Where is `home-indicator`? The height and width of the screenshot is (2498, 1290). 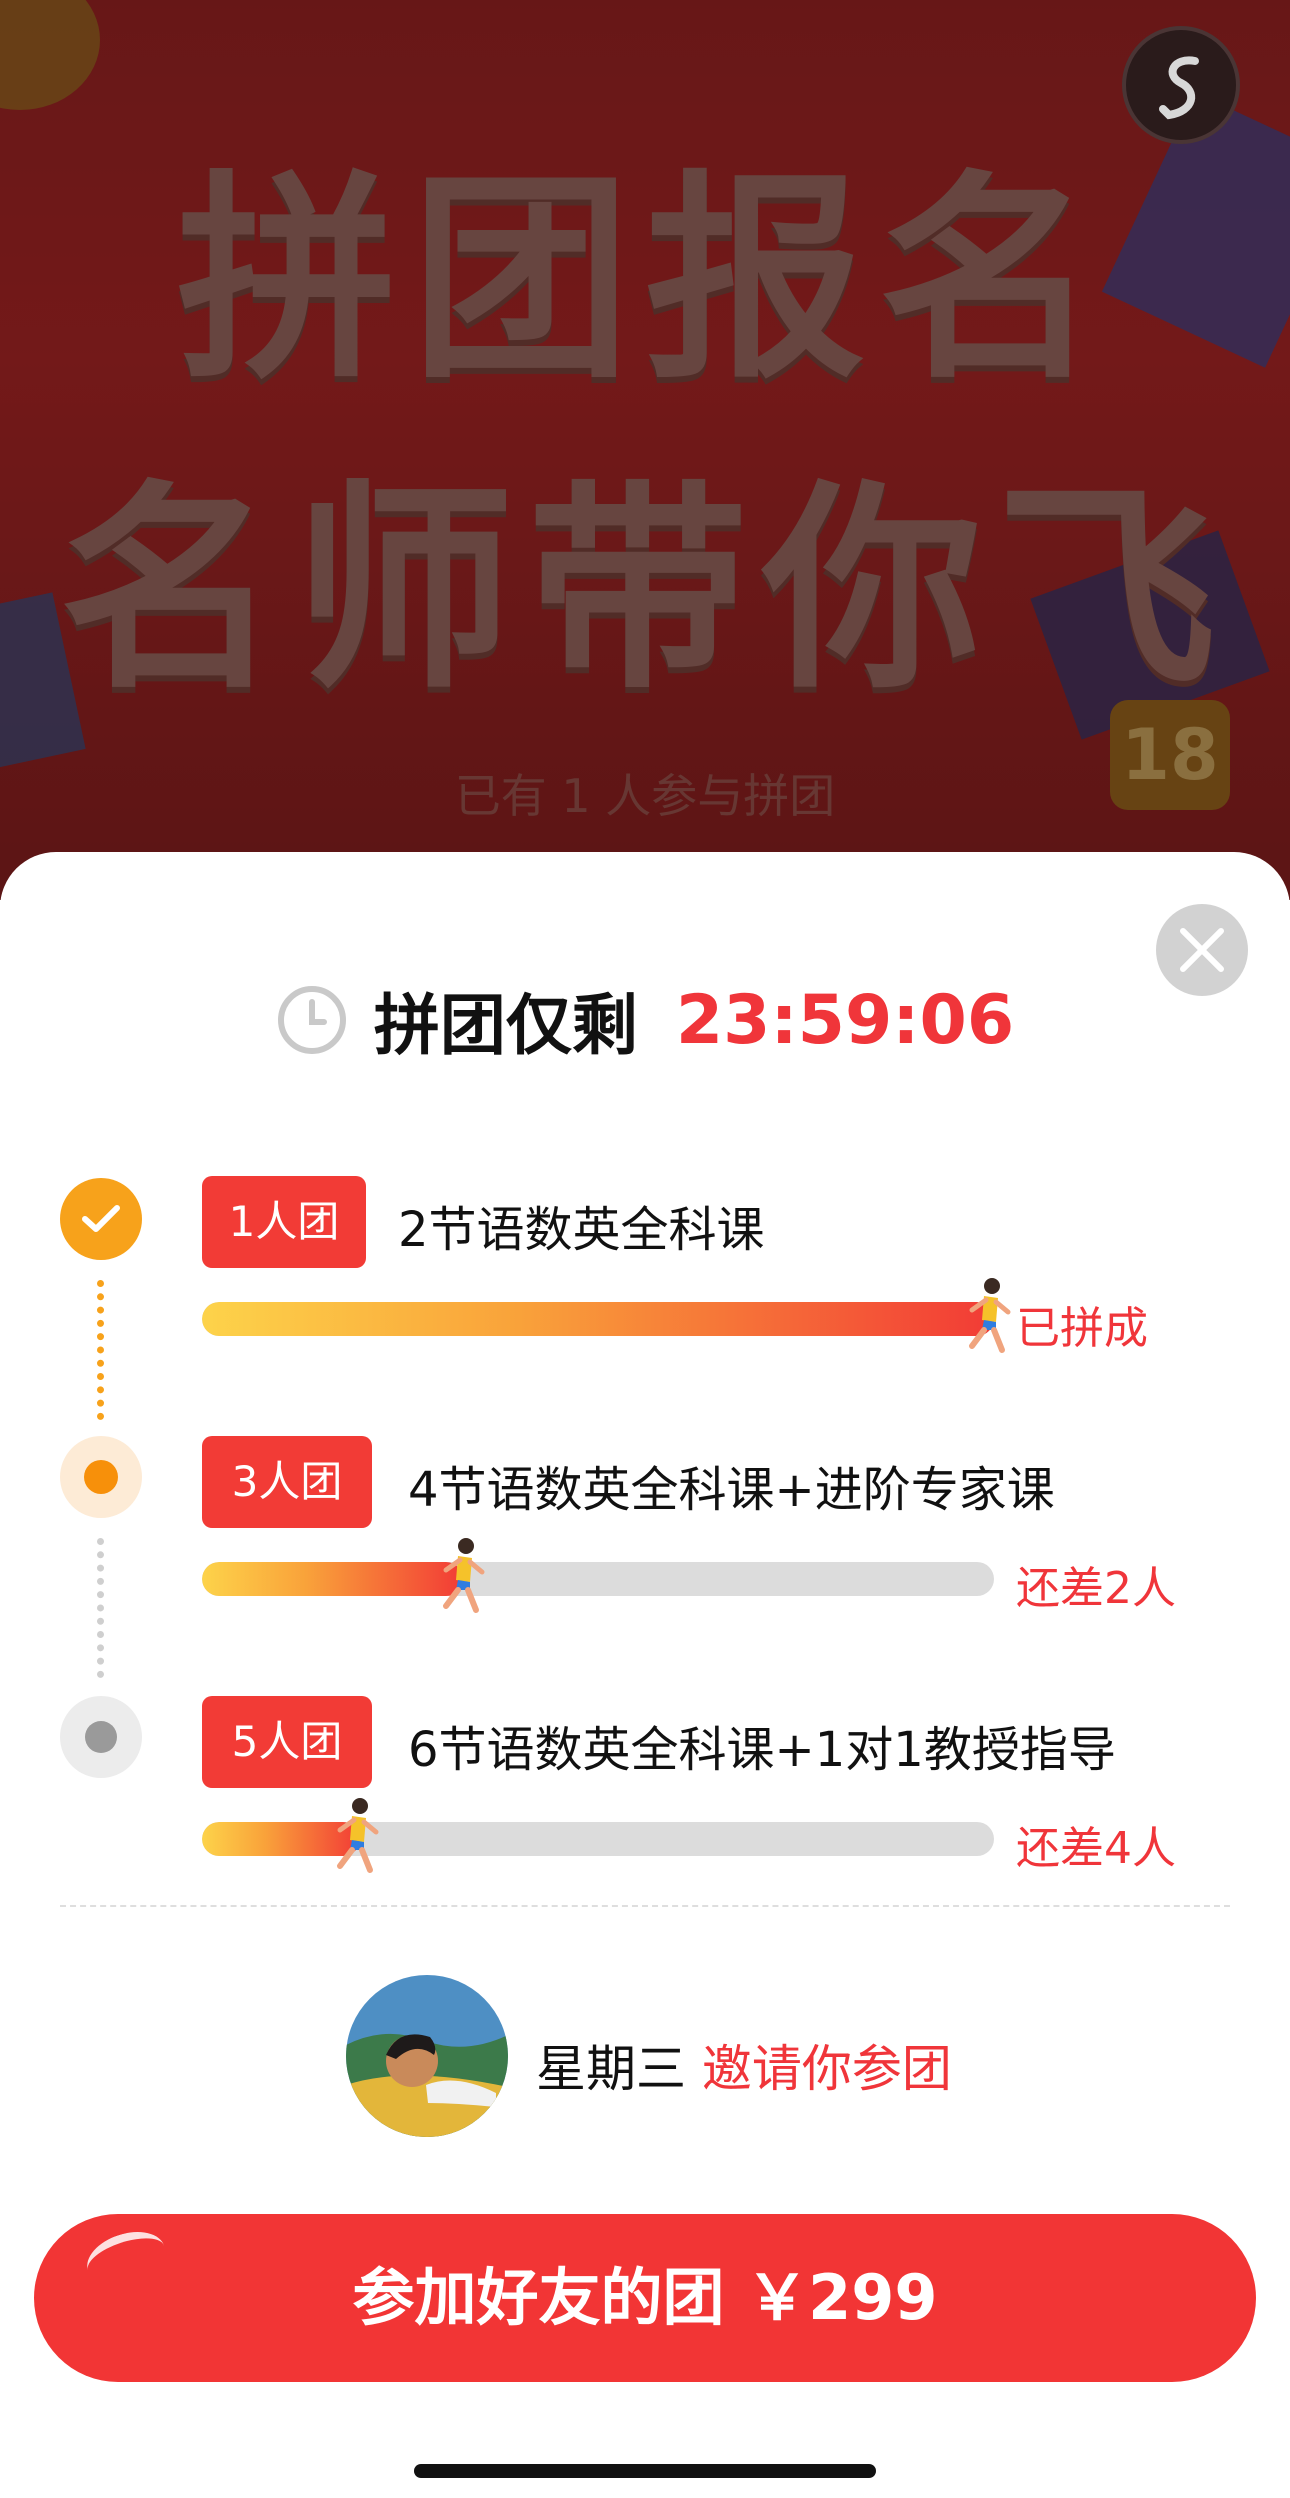 home-indicator is located at coordinates (645, 2471).